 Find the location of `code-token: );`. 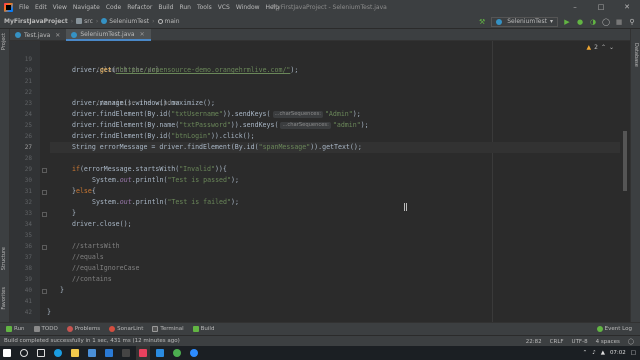

code-token: ); is located at coordinates (234, 180).